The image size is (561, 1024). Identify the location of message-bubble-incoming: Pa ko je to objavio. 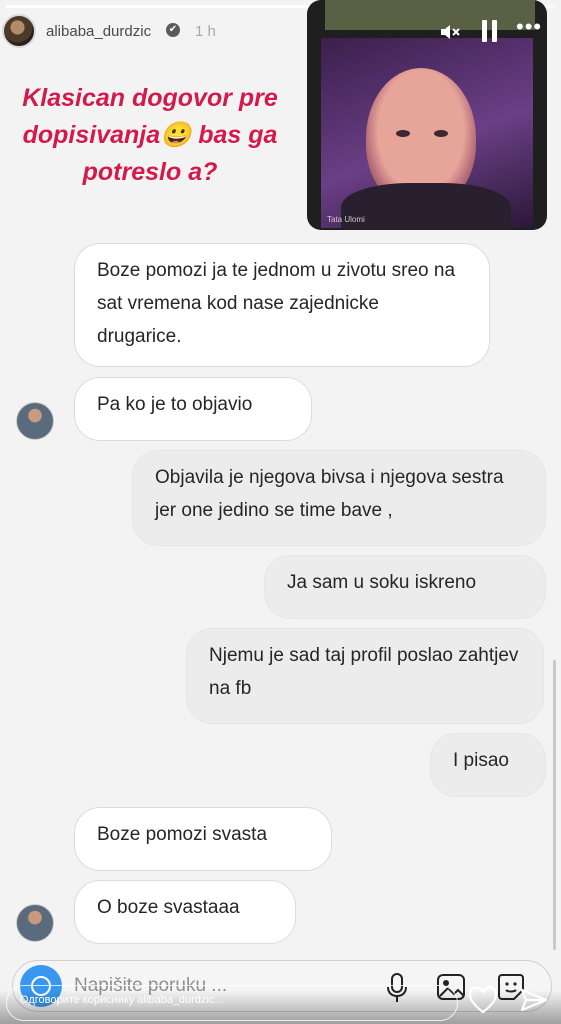
(193, 409).